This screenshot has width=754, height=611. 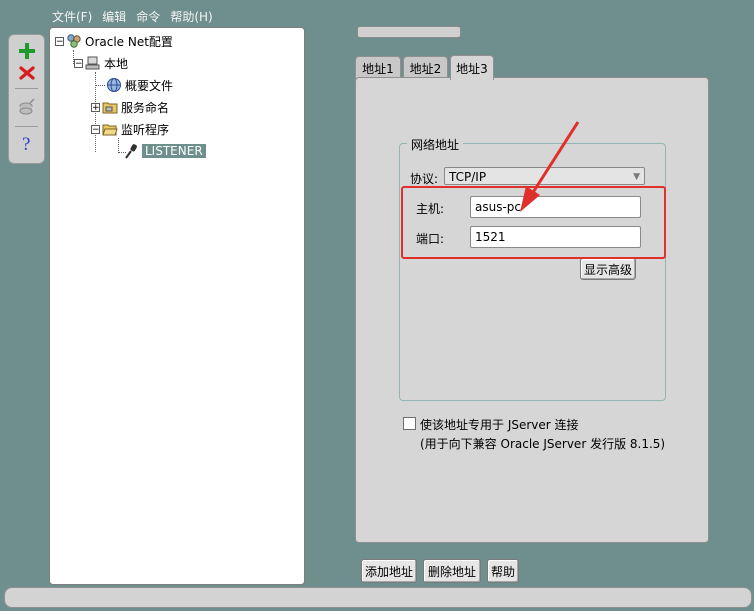 I want to click on network-icon, so click(x=74, y=41).